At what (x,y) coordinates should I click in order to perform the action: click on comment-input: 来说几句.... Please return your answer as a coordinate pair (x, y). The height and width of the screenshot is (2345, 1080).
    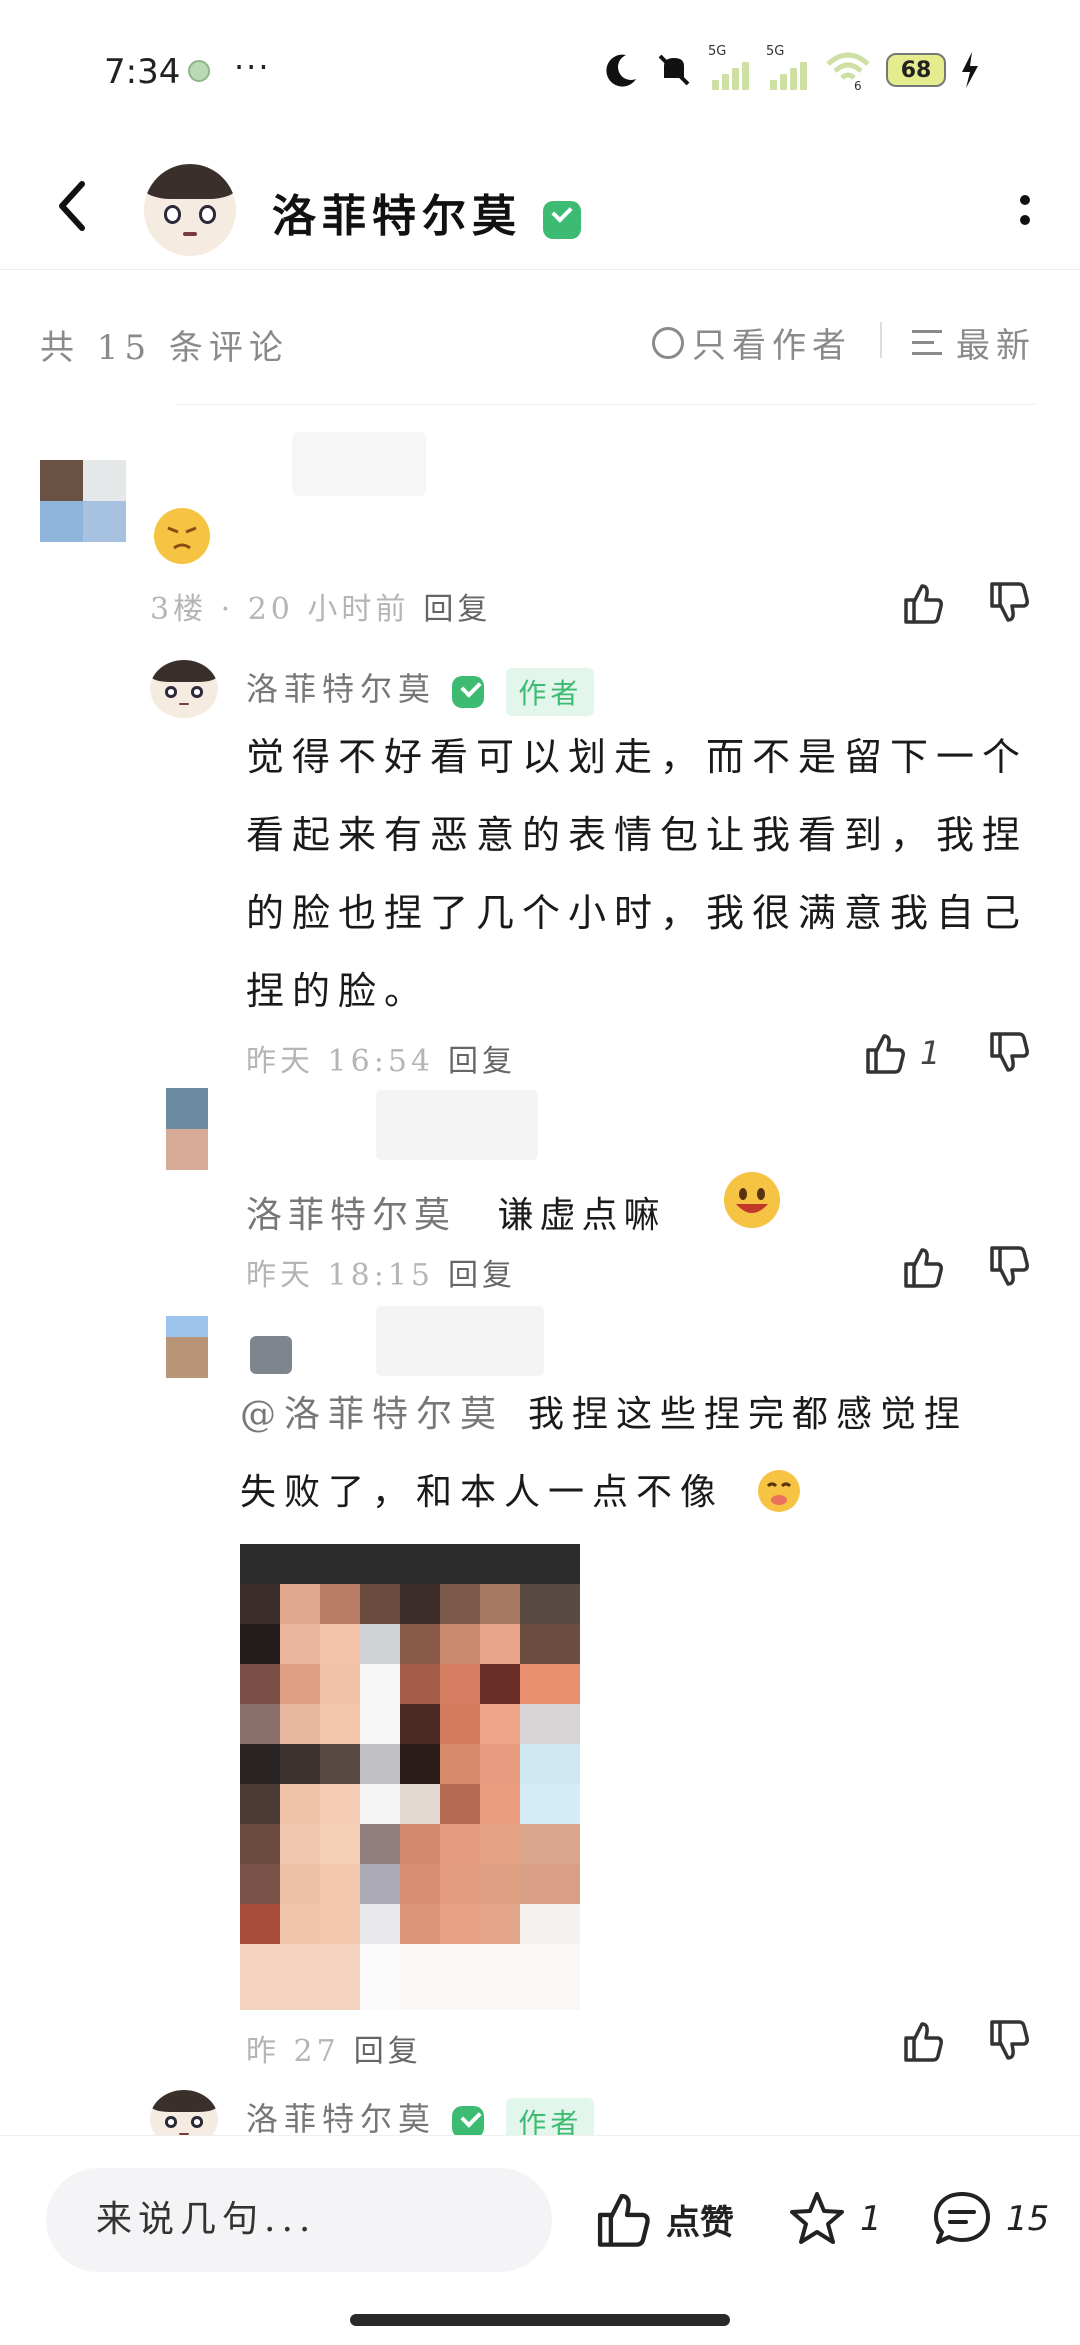
    Looking at the image, I should click on (299, 2220).